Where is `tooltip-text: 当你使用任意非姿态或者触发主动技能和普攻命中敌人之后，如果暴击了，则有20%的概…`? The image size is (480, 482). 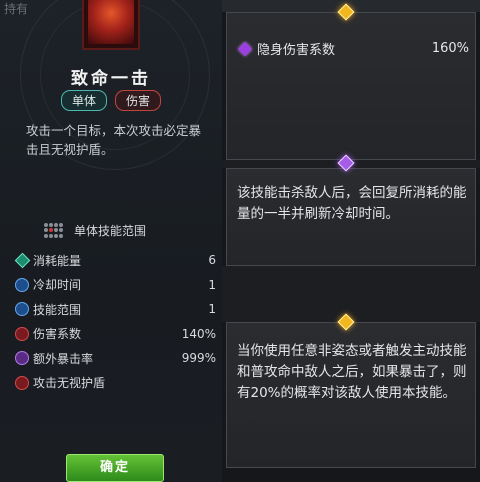
tooltip-text: 当你使用任意非姿态或者触发主动技能和普攻命中敌人之后，如果暴击了，则有20%的概… is located at coordinates (352, 372).